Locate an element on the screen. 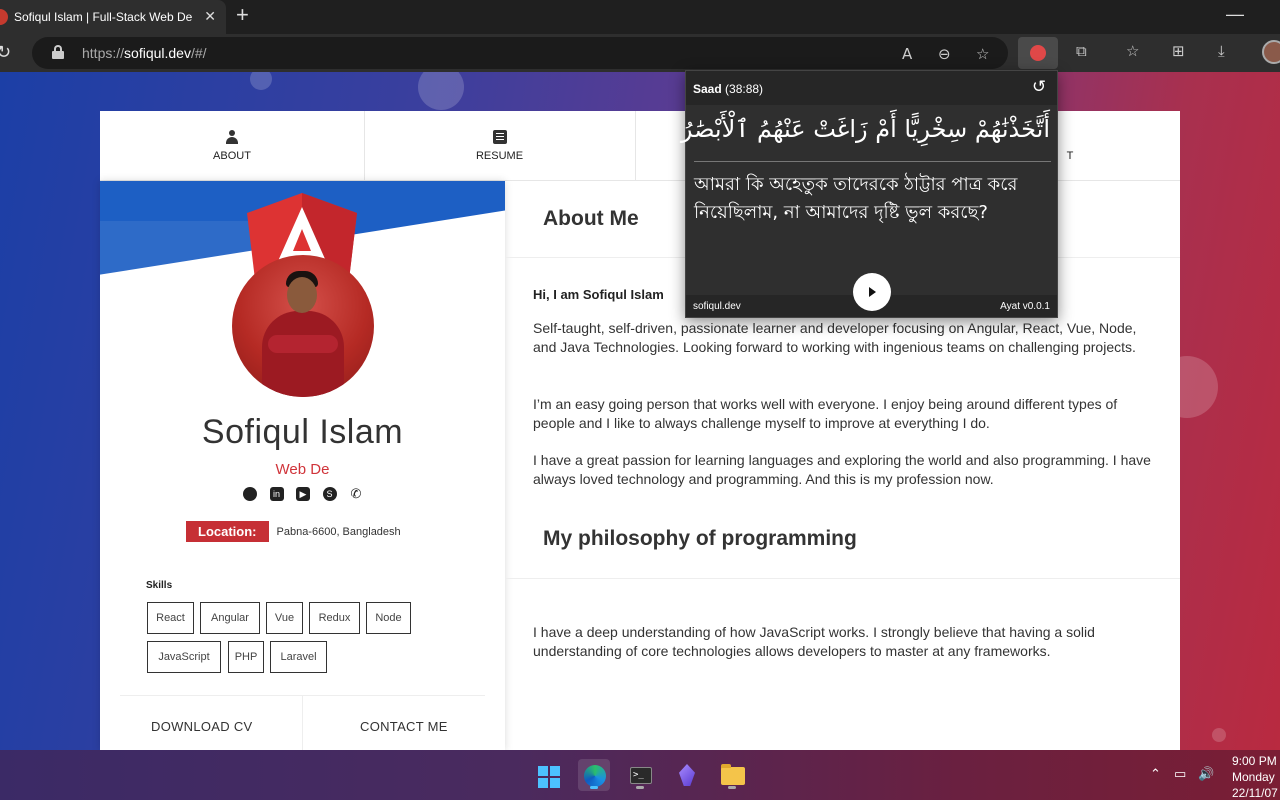 The image size is (1280, 800). edge-icon is located at coordinates (595, 776).